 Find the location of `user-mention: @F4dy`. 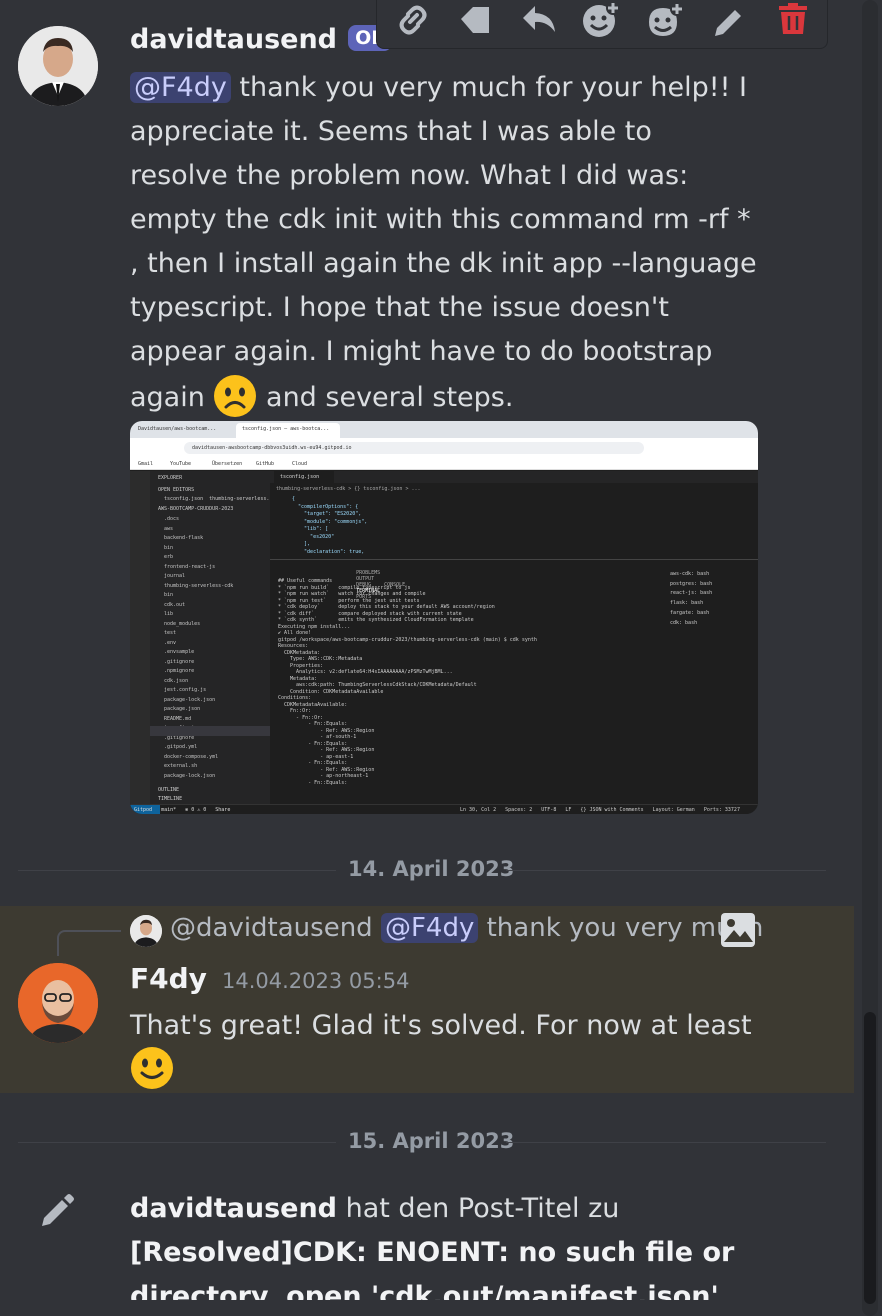

user-mention: @F4dy is located at coordinates (180, 87).